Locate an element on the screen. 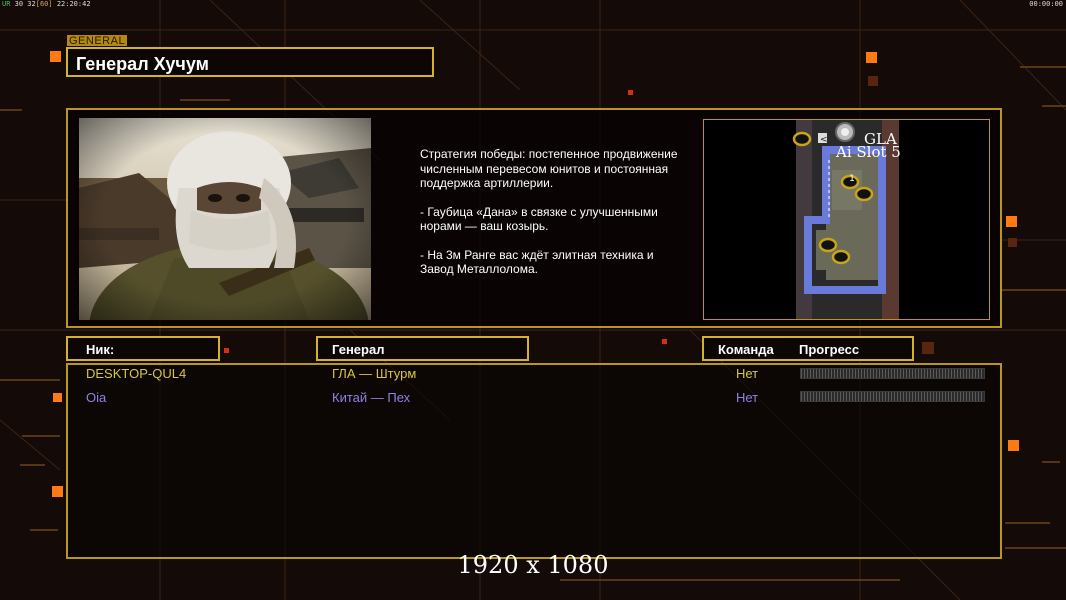  header-progress-label: Прогресс is located at coordinates (829, 349).